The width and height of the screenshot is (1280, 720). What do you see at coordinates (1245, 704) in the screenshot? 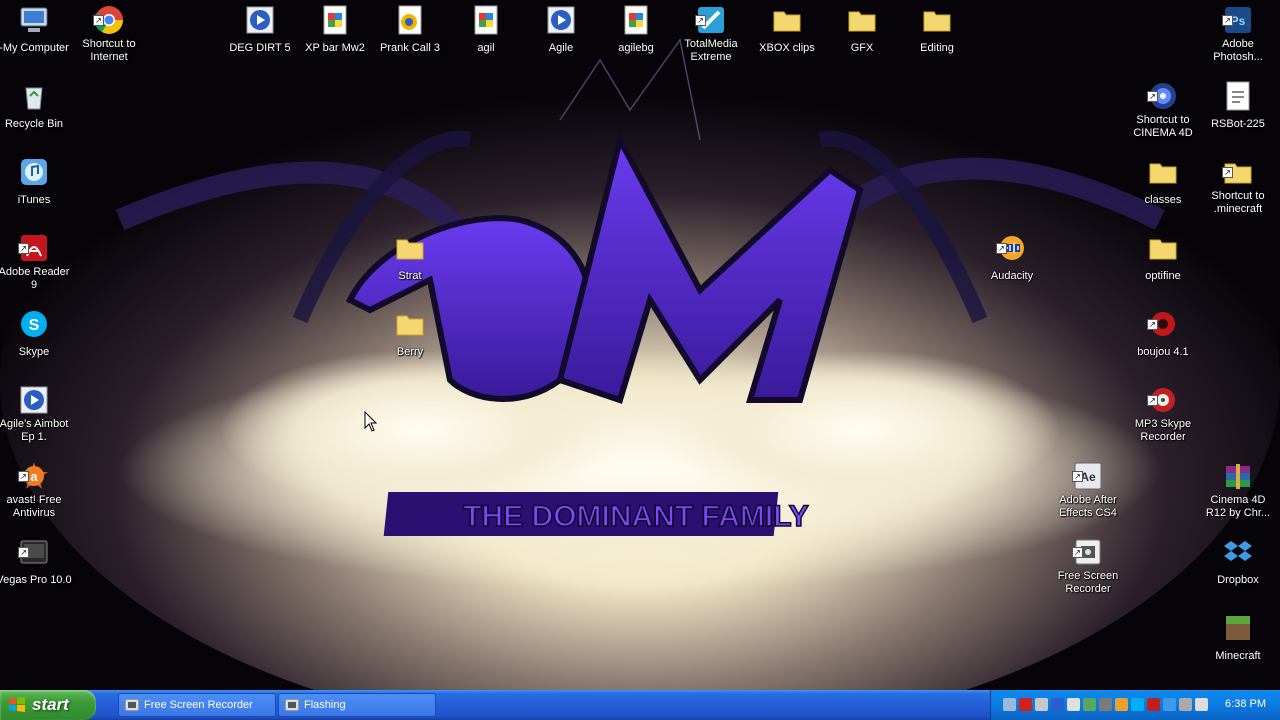
I see `clock: 6:38 PM` at bounding box center [1245, 704].